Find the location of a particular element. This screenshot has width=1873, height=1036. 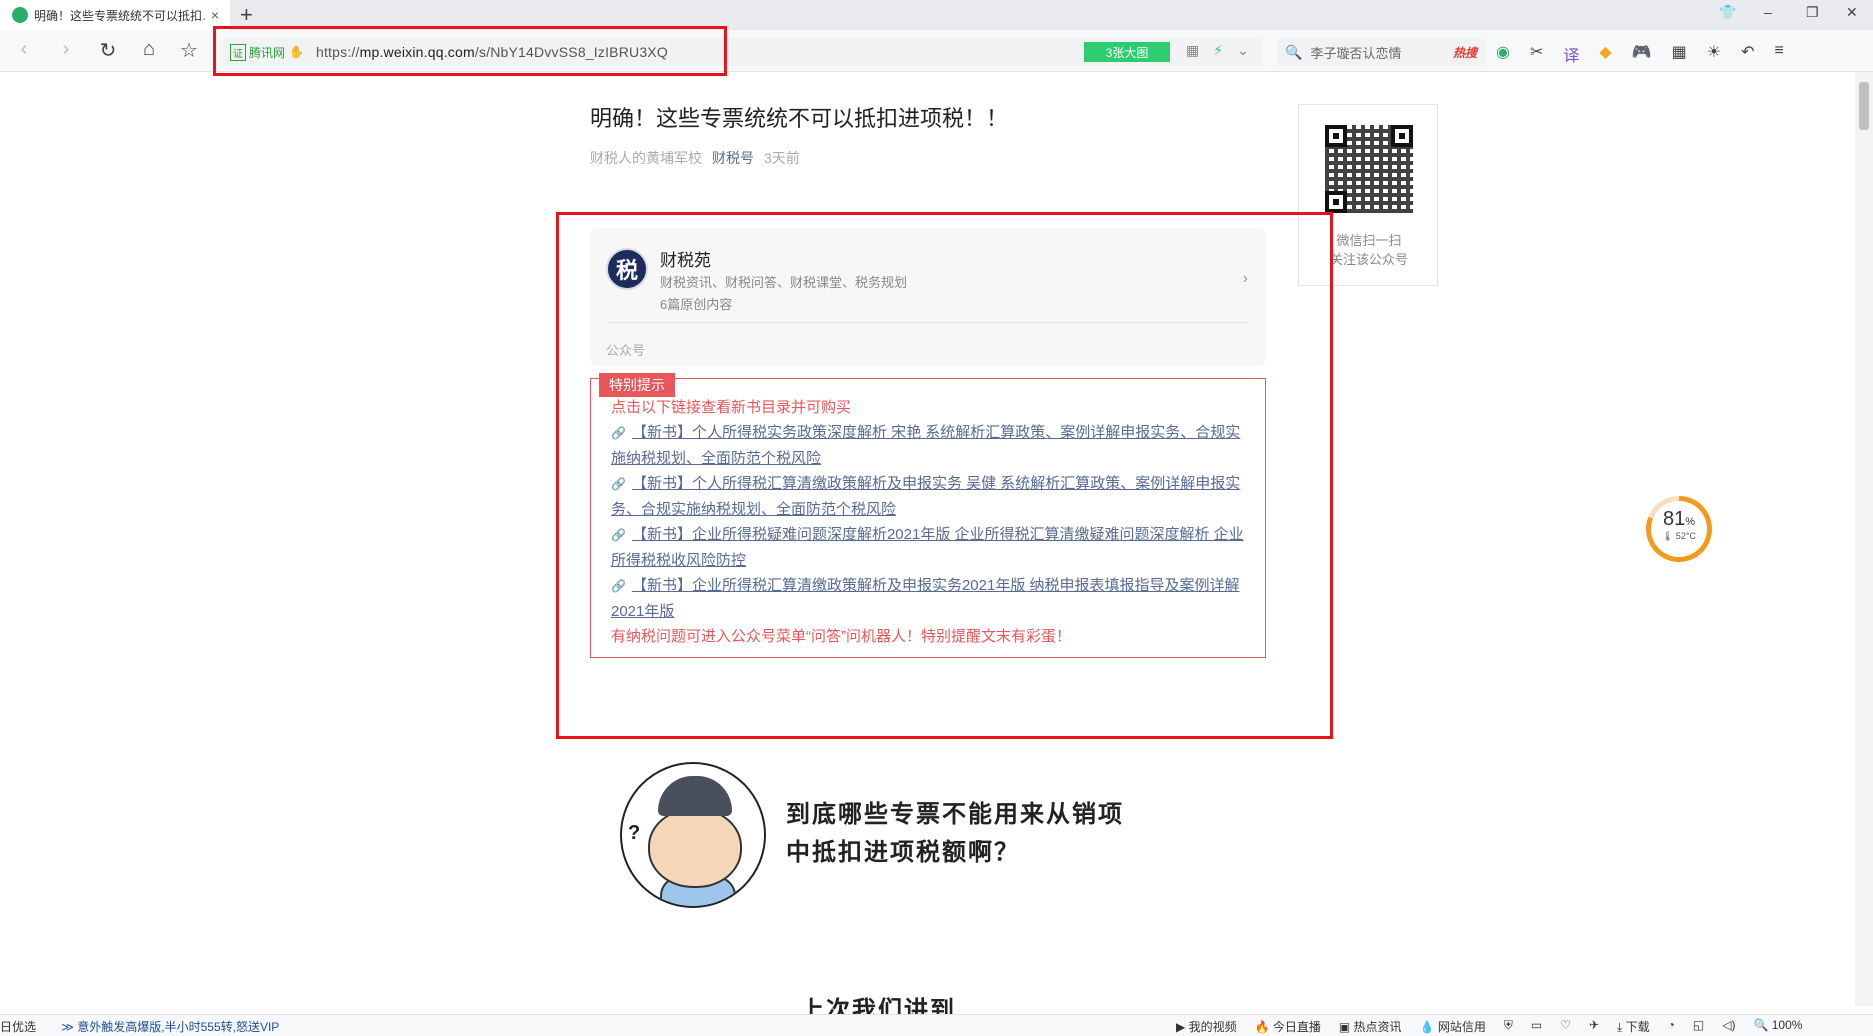

window-icon: ◱ is located at coordinates (1698, 1026).